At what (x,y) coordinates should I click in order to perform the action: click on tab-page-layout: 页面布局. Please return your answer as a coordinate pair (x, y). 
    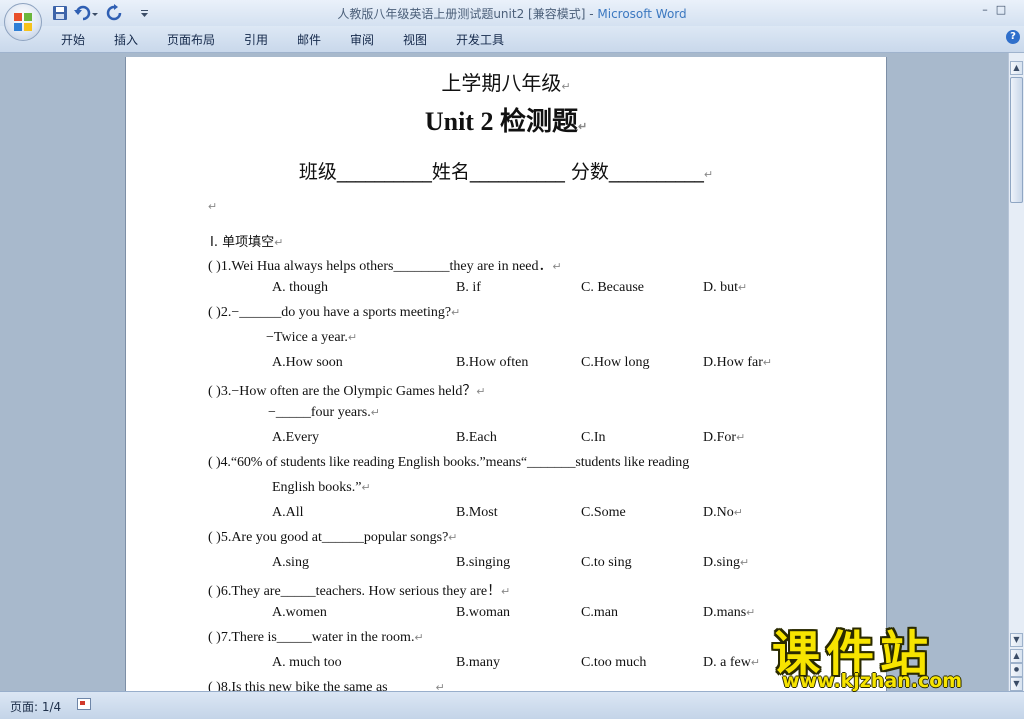
    Looking at the image, I should click on (191, 39).